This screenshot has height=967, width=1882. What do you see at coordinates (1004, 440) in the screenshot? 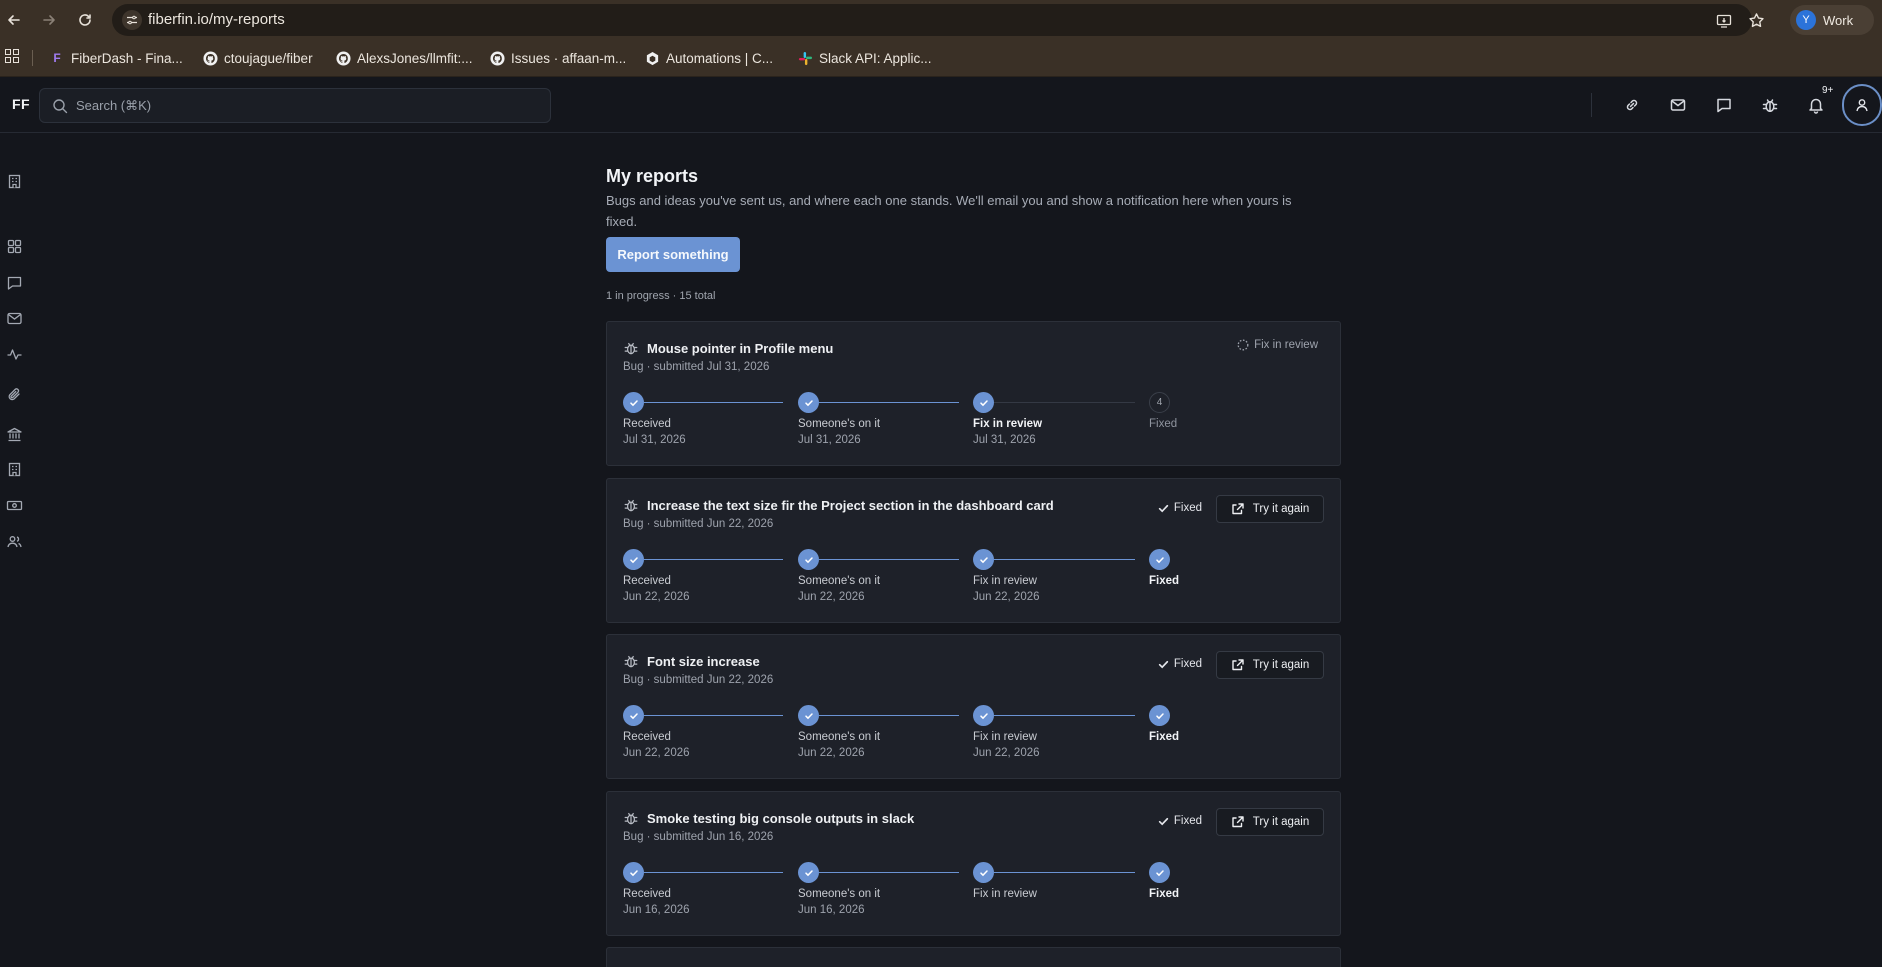
I see `step-date: Jul 31, 2026` at bounding box center [1004, 440].